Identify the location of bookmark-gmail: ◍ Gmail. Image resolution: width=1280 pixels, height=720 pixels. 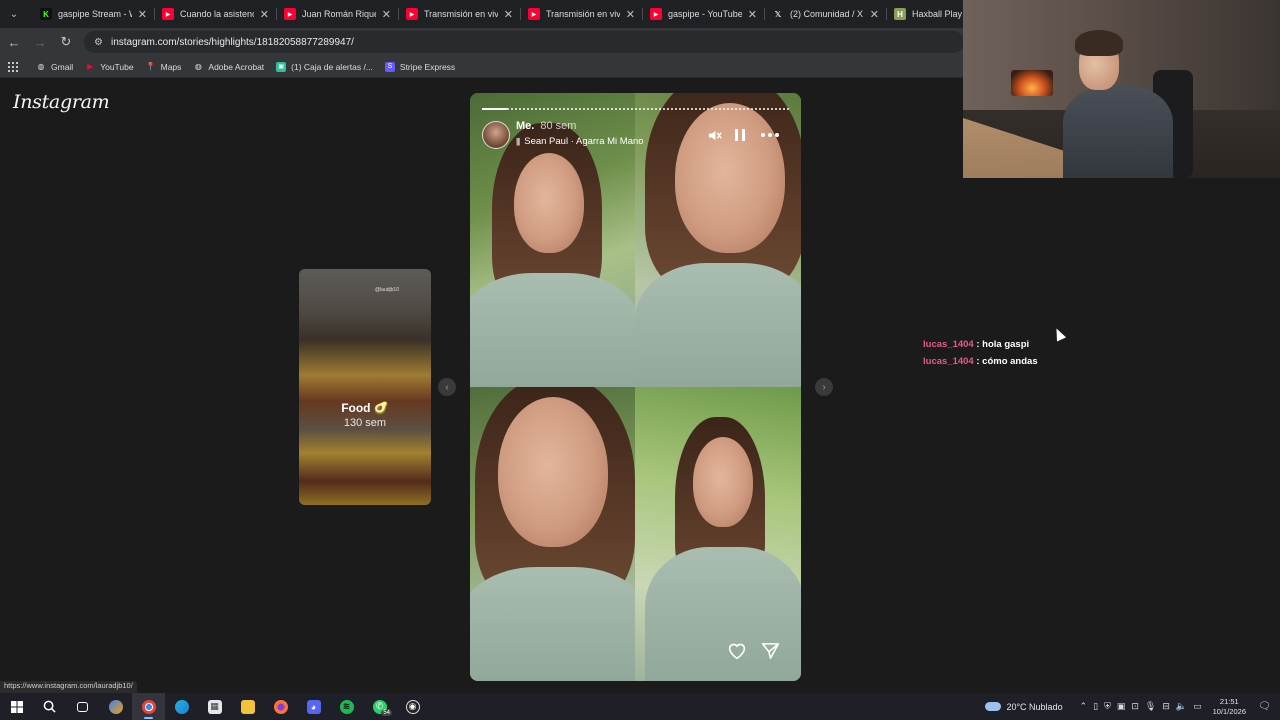
(55, 66).